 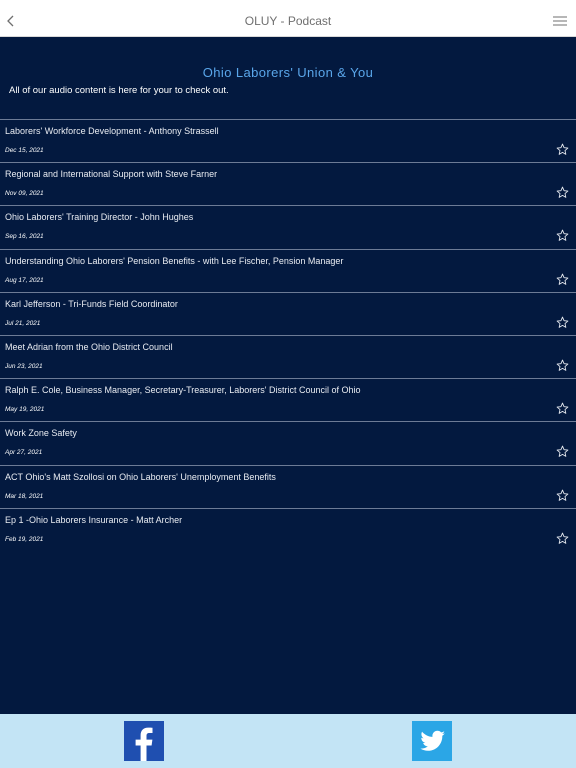 I want to click on page-title: OLUY - Podcast, so click(x=288, y=21).